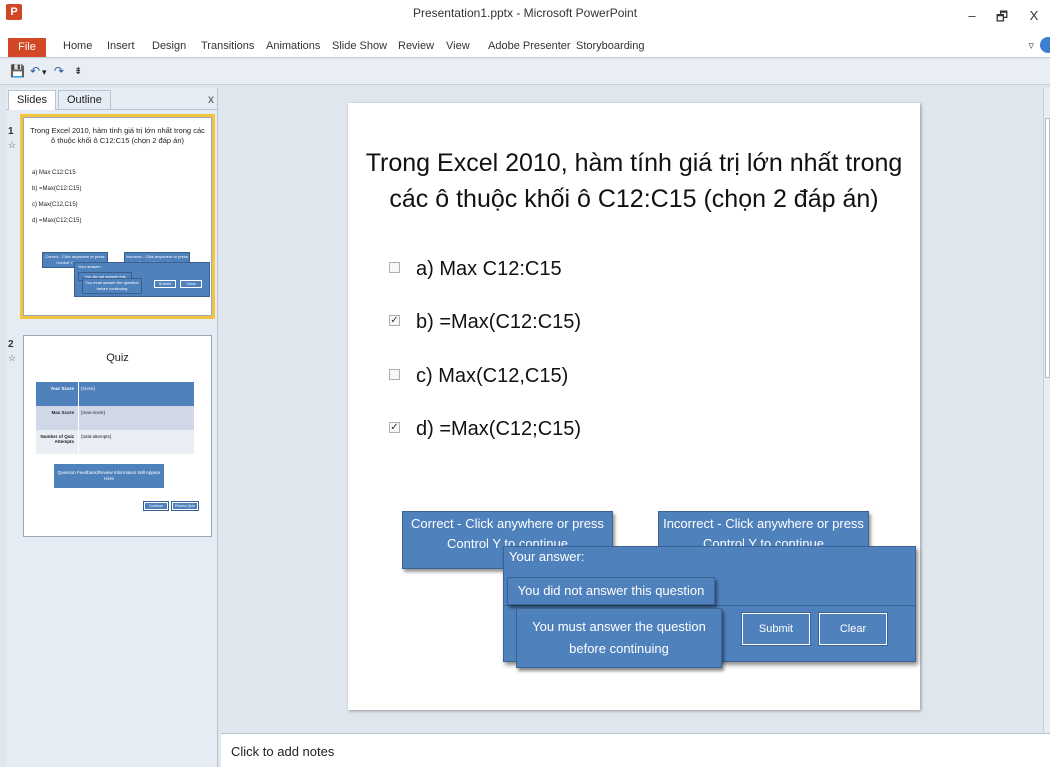 This screenshot has height=767, width=1050. Describe the element at coordinates (394, 374) in the screenshot. I see `option-c-checkbox` at that location.